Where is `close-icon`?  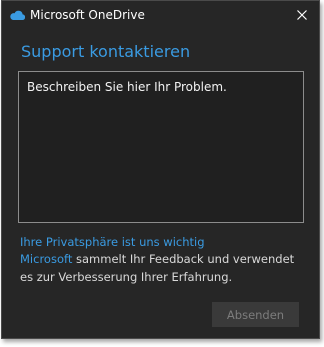 close-icon is located at coordinates (302, 15).